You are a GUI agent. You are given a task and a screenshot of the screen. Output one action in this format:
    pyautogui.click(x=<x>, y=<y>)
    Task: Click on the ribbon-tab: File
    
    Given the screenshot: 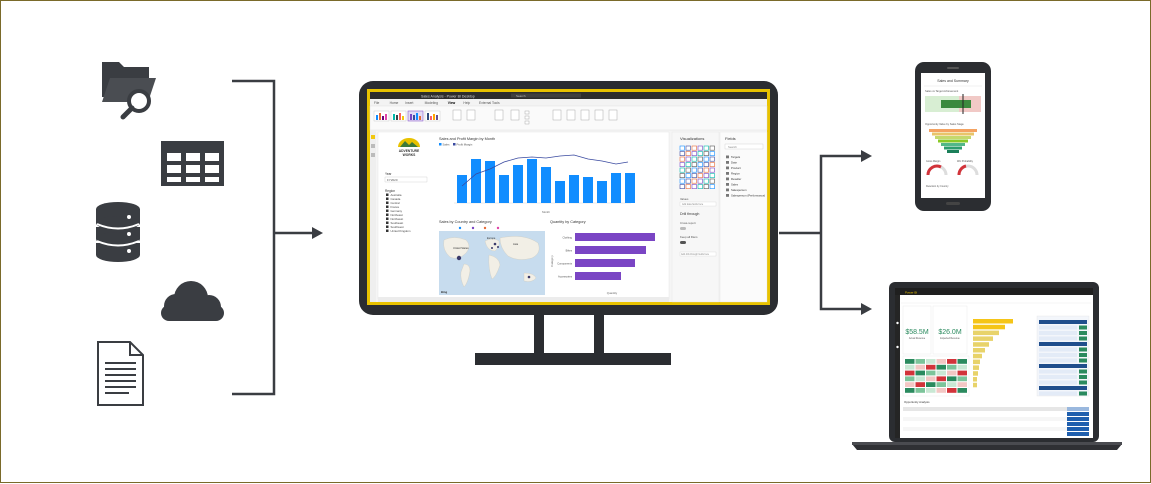 What is the action you would take?
    pyautogui.click(x=376, y=103)
    